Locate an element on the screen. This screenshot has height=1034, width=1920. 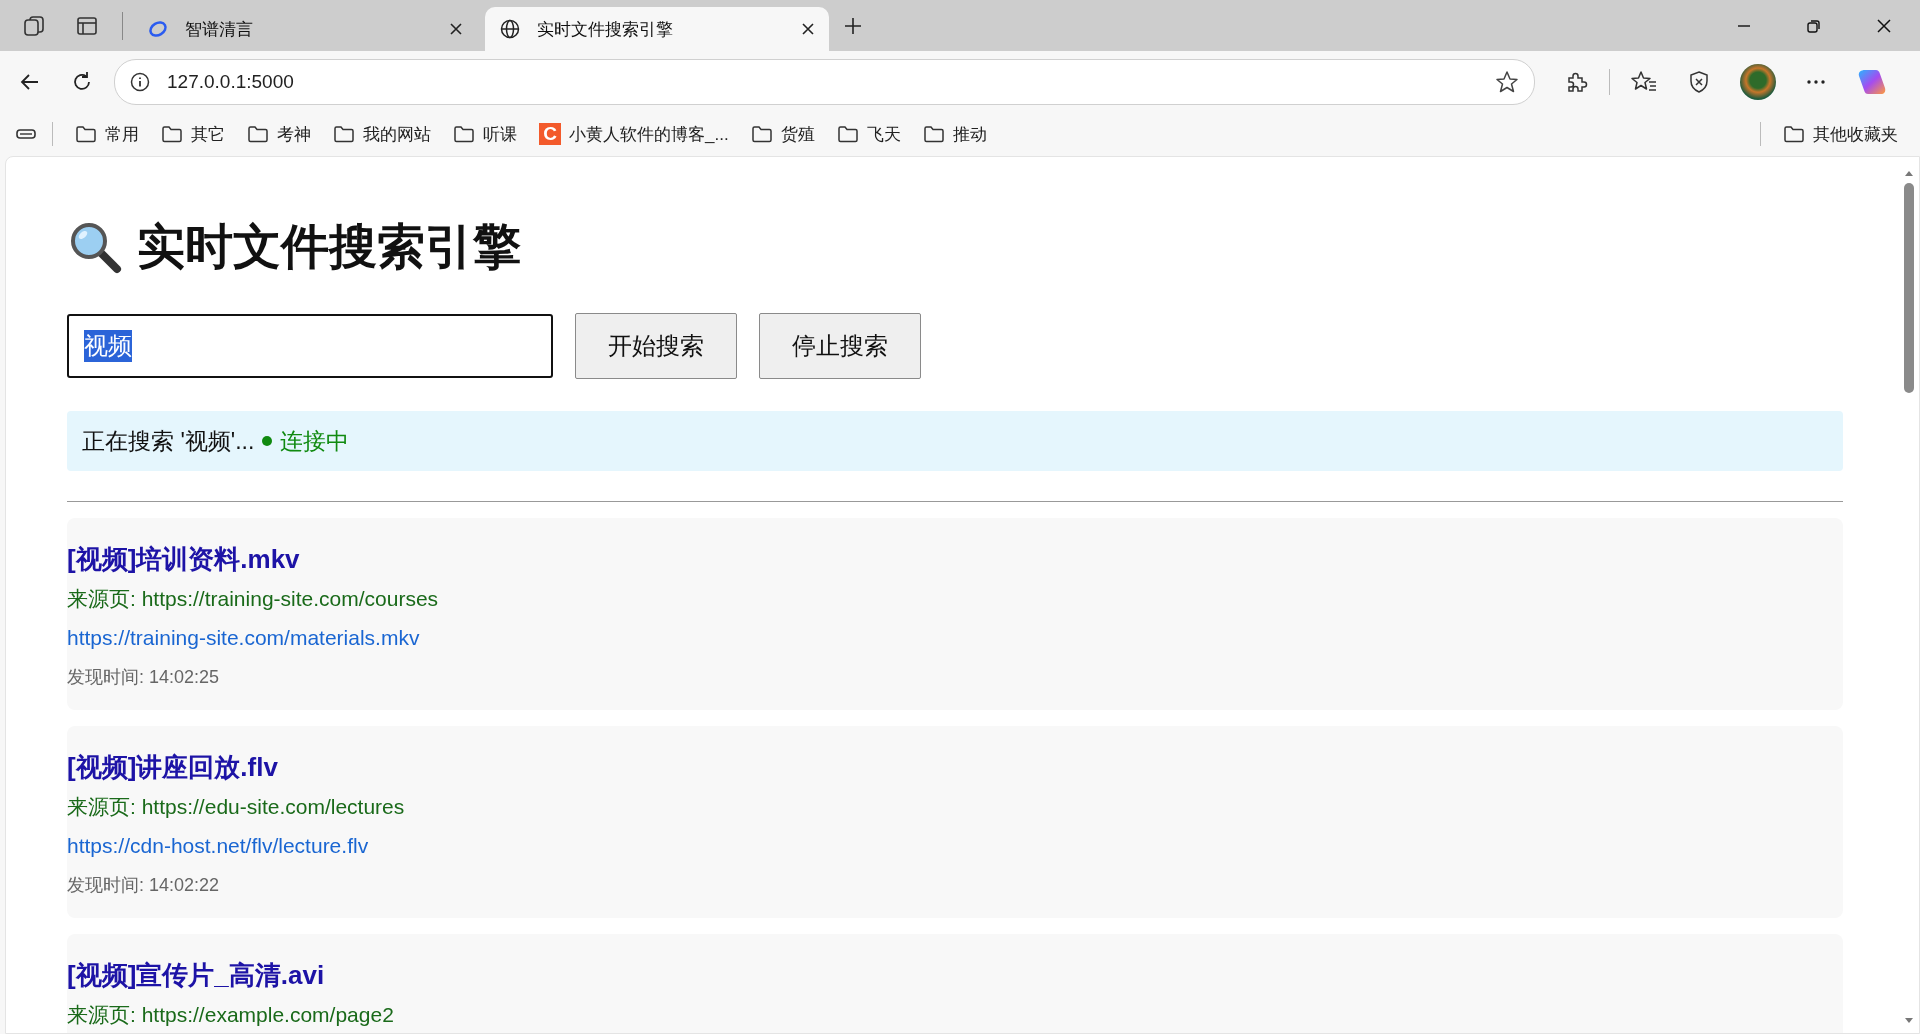
result-title: [视频]讲座回放.flv is located at coordinates (955, 767).